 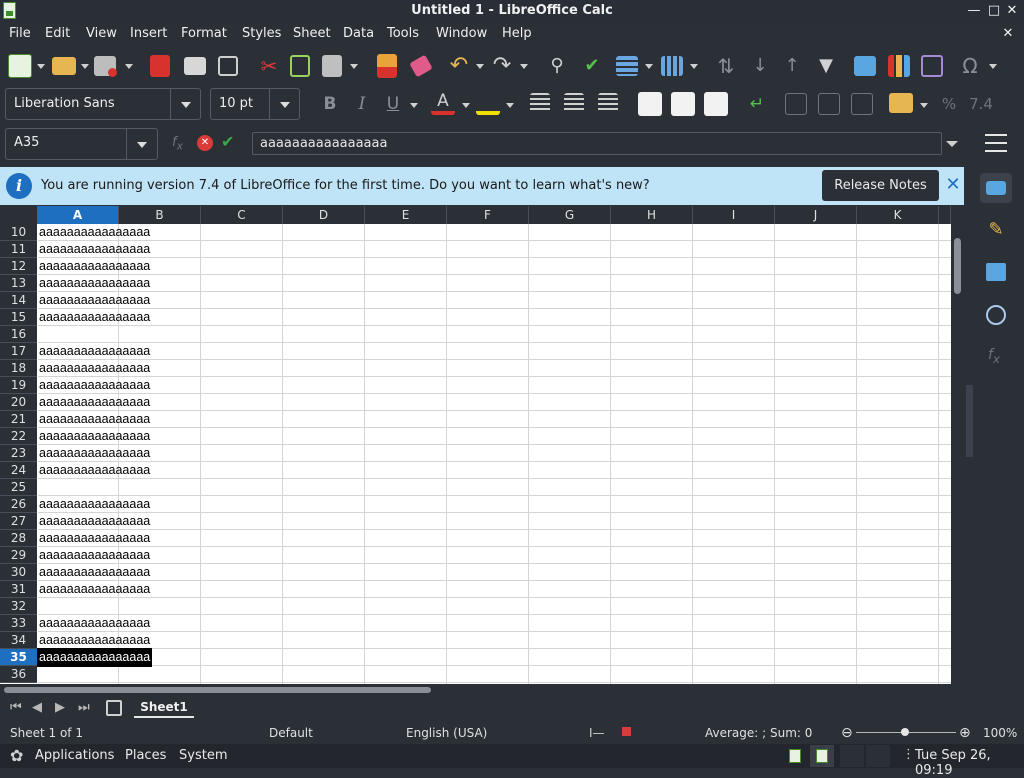 What do you see at coordinates (358, 33) in the screenshot?
I see `menu-data: Data` at bounding box center [358, 33].